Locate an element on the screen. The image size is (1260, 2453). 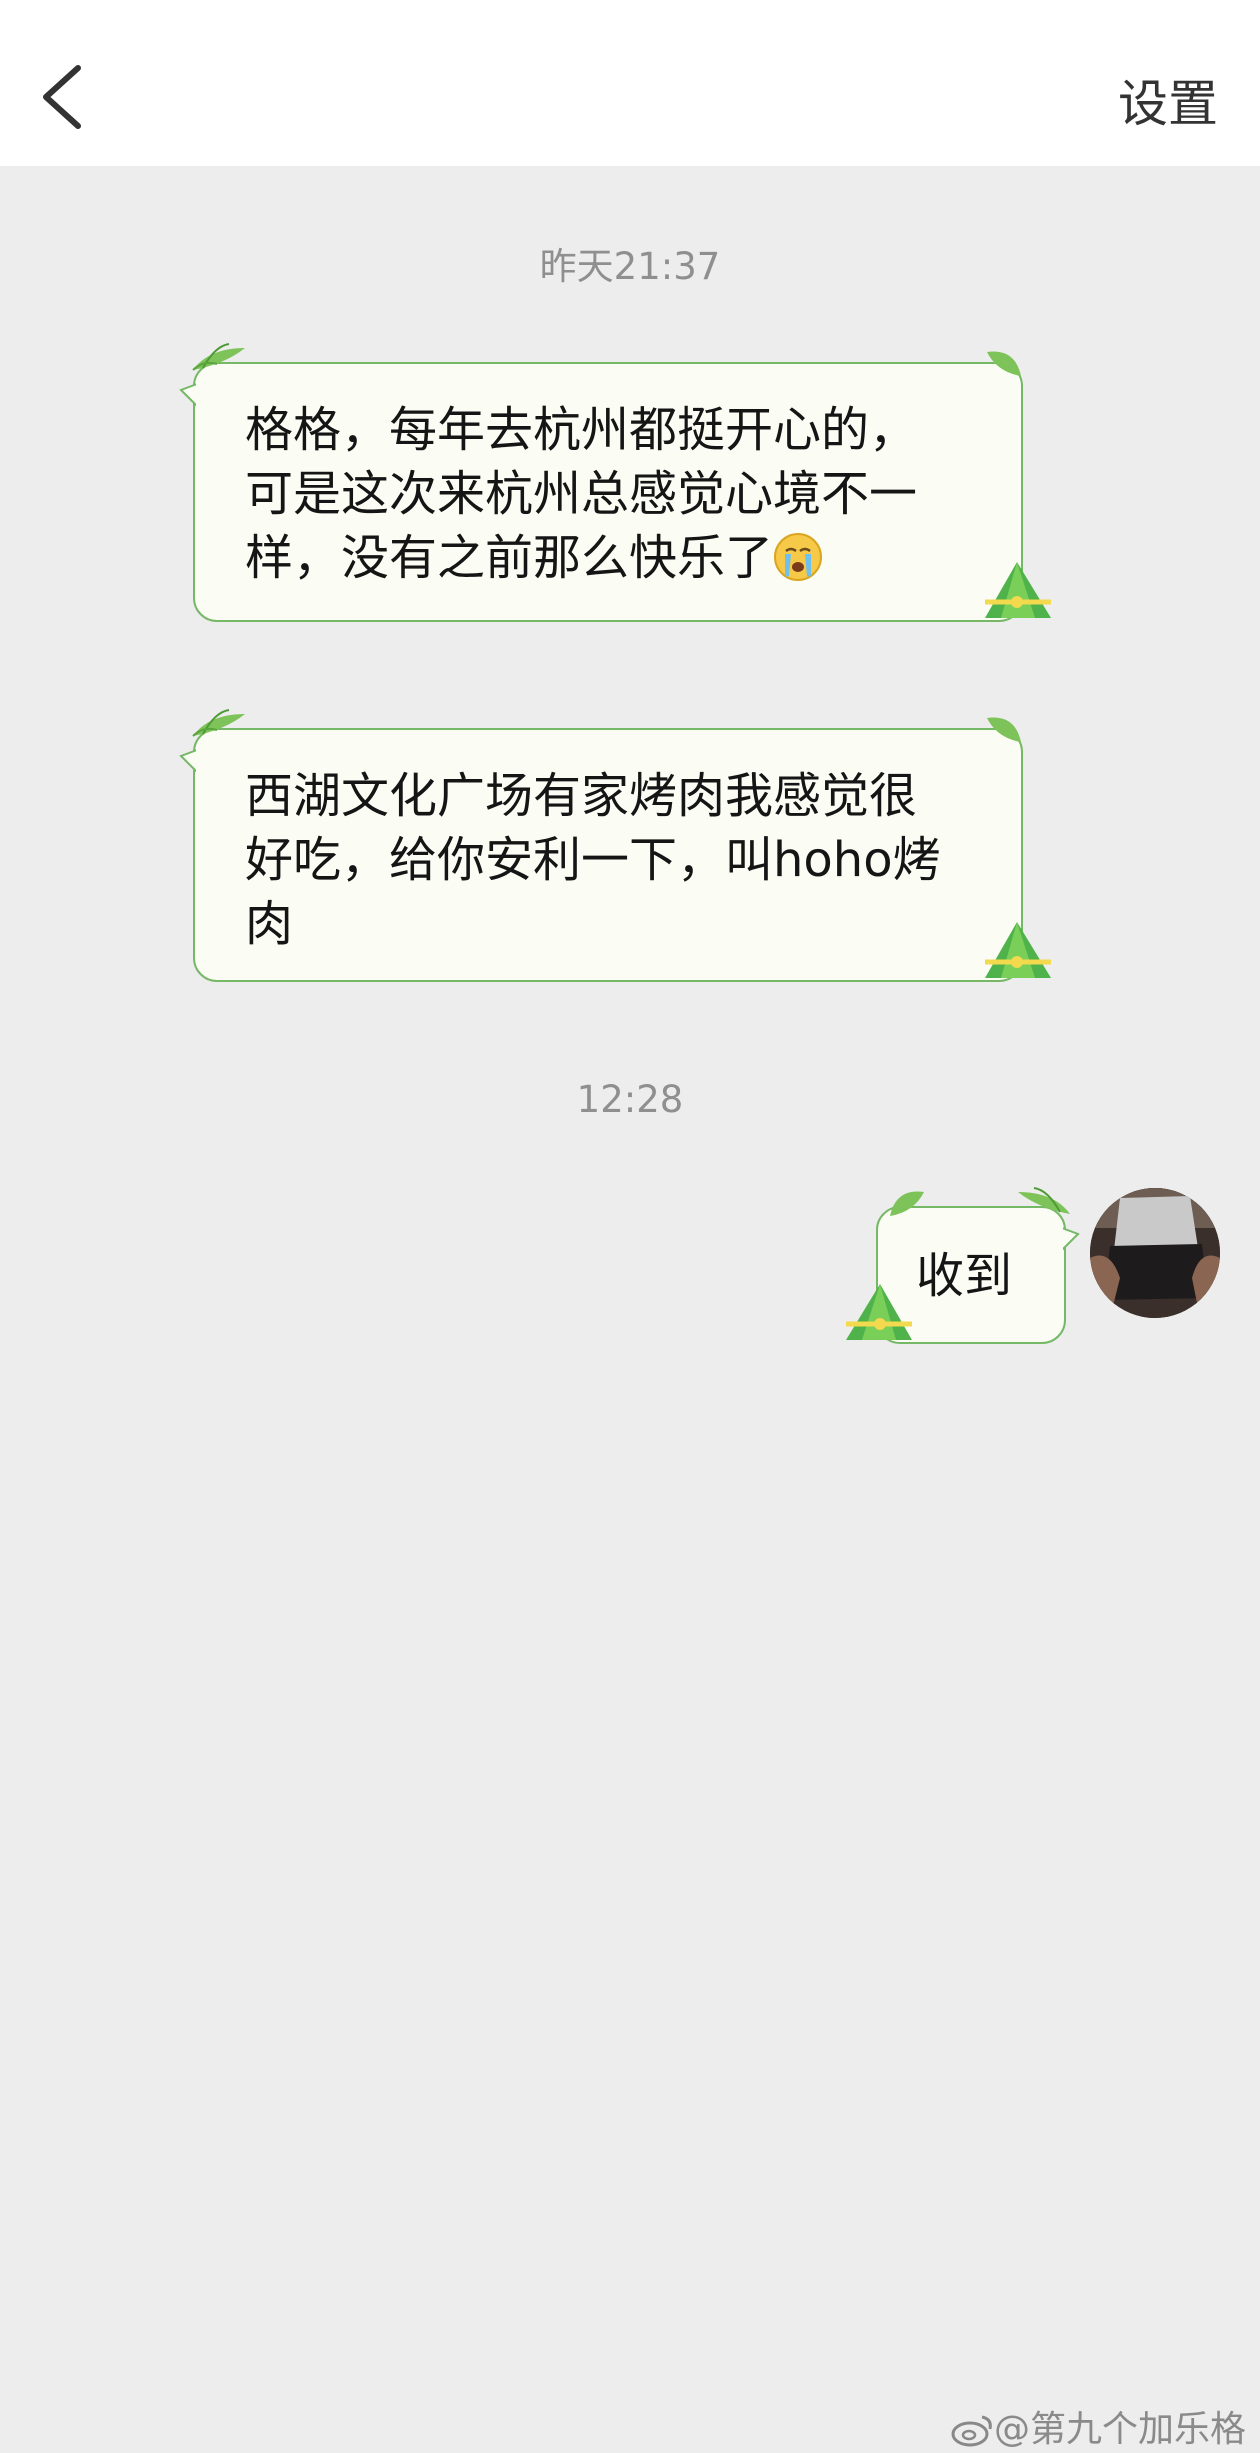
message-text-line: 格格，每年去杭州都挺开心的， is located at coordinates (581, 430).